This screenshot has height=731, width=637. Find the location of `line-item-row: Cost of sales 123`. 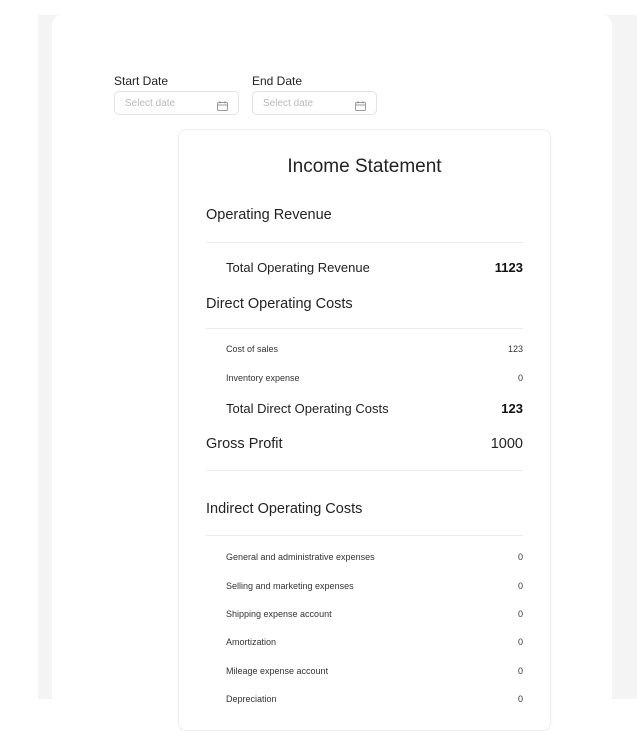

line-item-row: Cost of sales 123 is located at coordinates (364, 349).